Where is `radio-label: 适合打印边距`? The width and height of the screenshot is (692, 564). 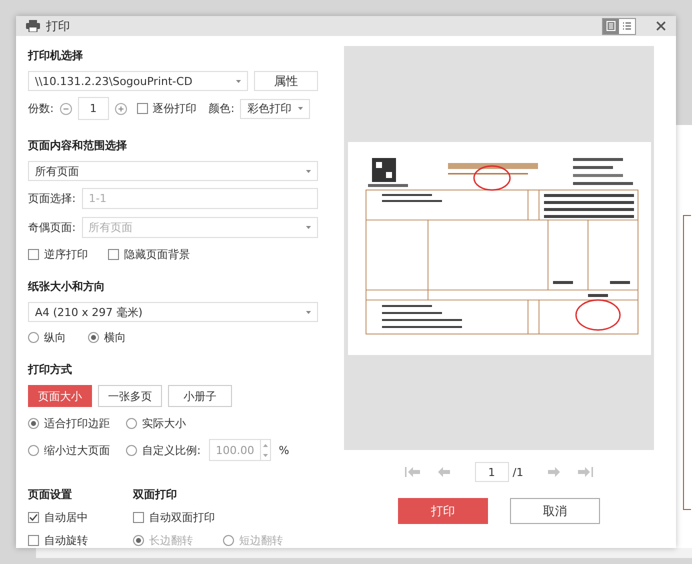 radio-label: 适合打印边距 is located at coordinates (77, 423).